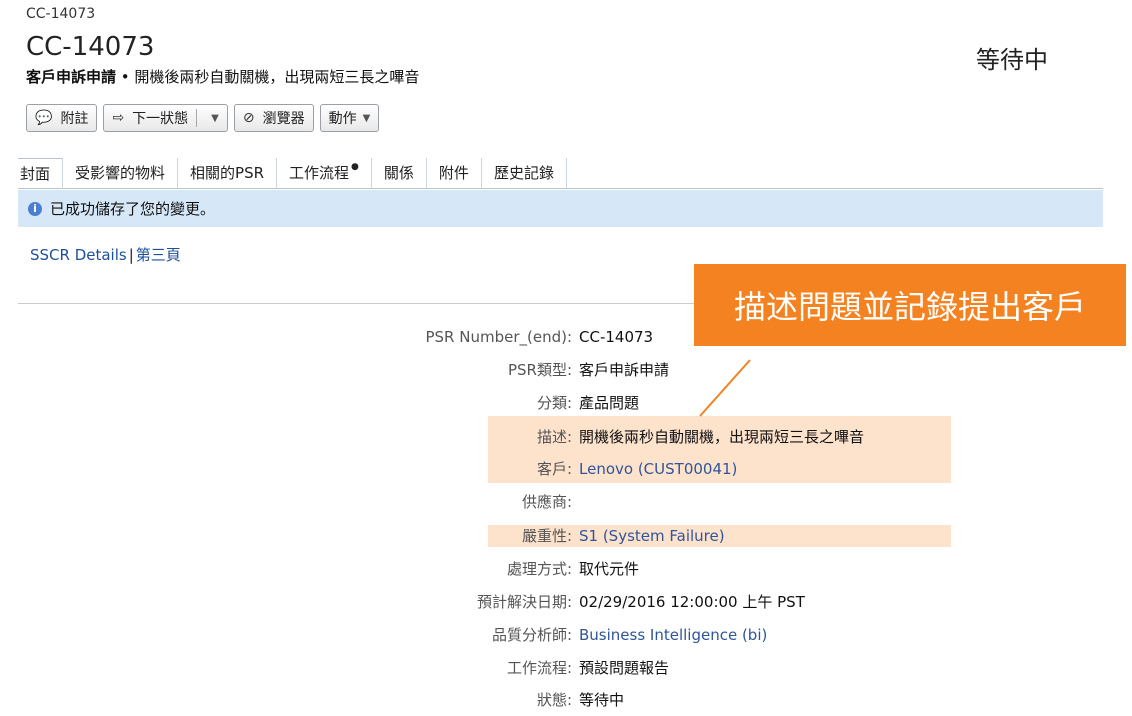 This screenshot has height=716, width=1132. I want to click on notice-text: 已成功儲存了您的變更。, so click(133, 209).